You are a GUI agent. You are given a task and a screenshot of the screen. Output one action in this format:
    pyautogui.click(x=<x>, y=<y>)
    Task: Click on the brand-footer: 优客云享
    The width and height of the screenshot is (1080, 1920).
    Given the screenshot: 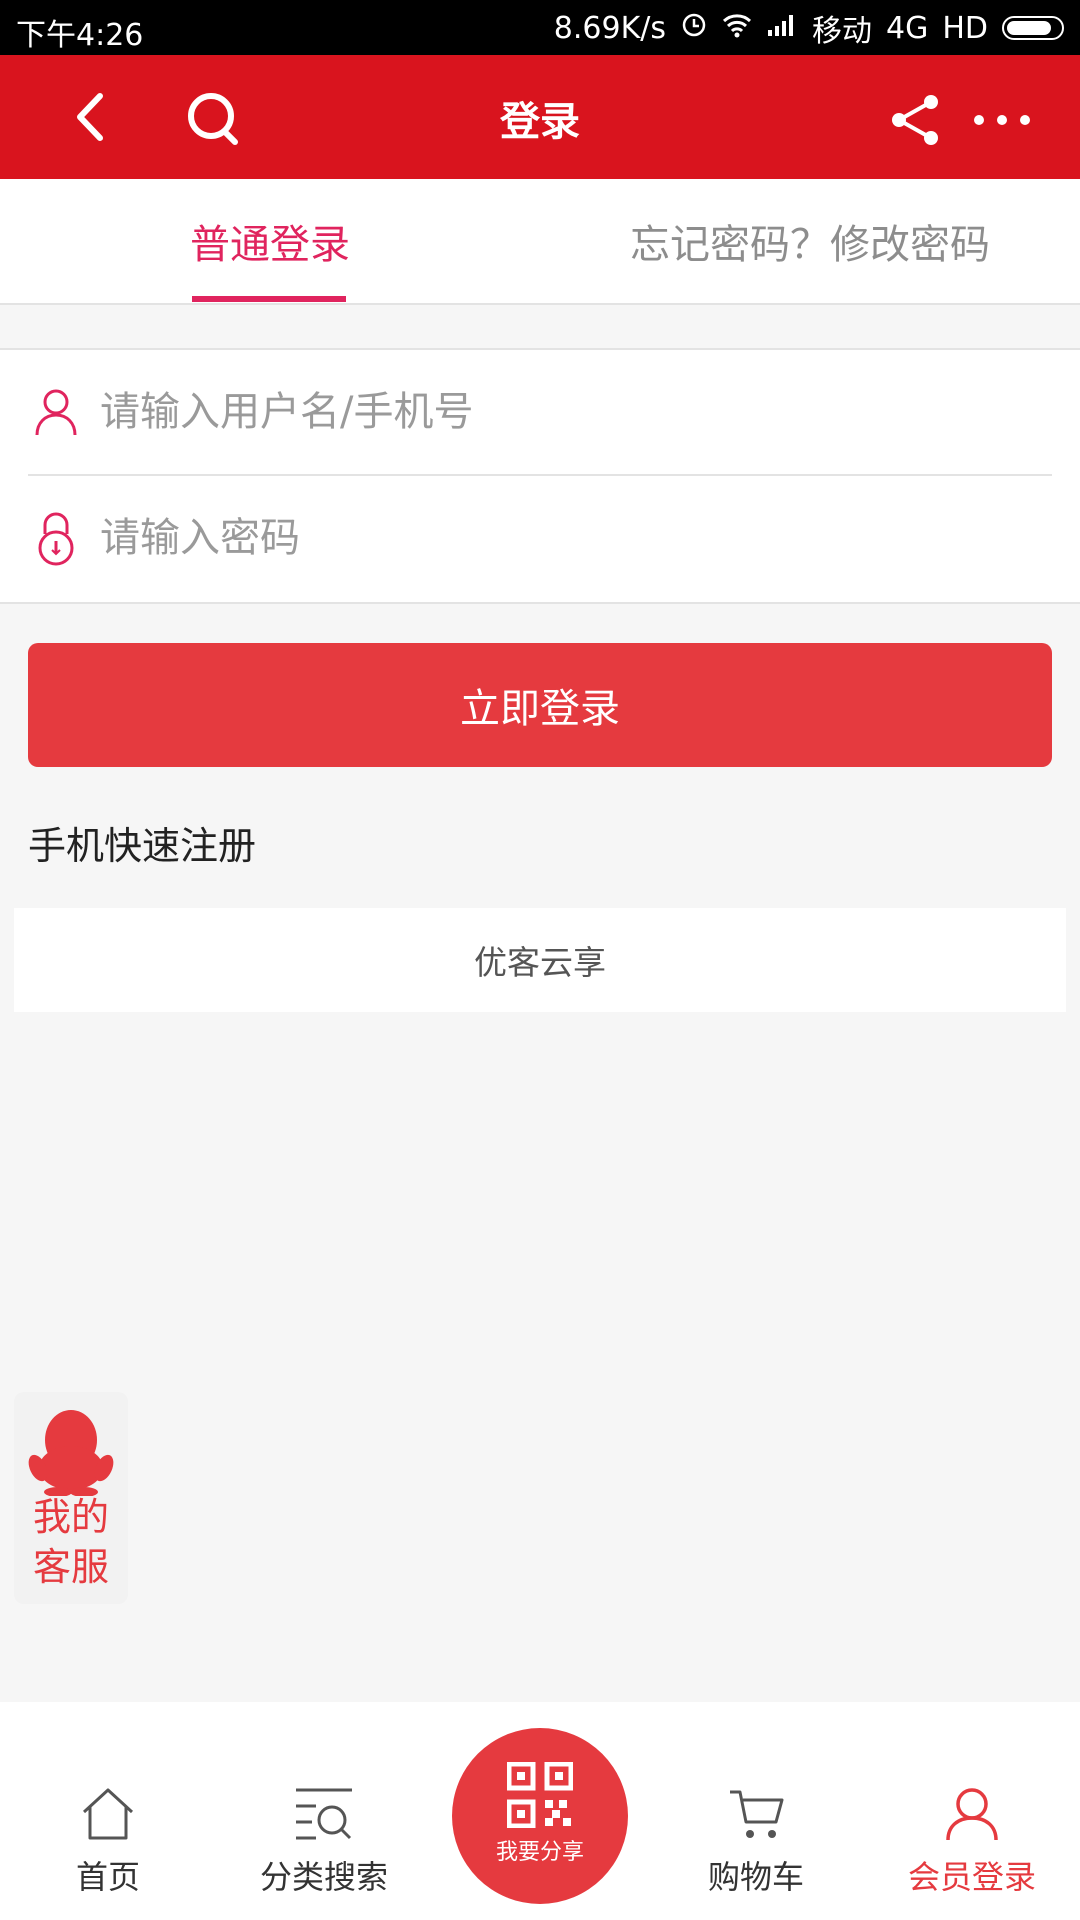 What is the action you would take?
    pyautogui.click(x=540, y=960)
    